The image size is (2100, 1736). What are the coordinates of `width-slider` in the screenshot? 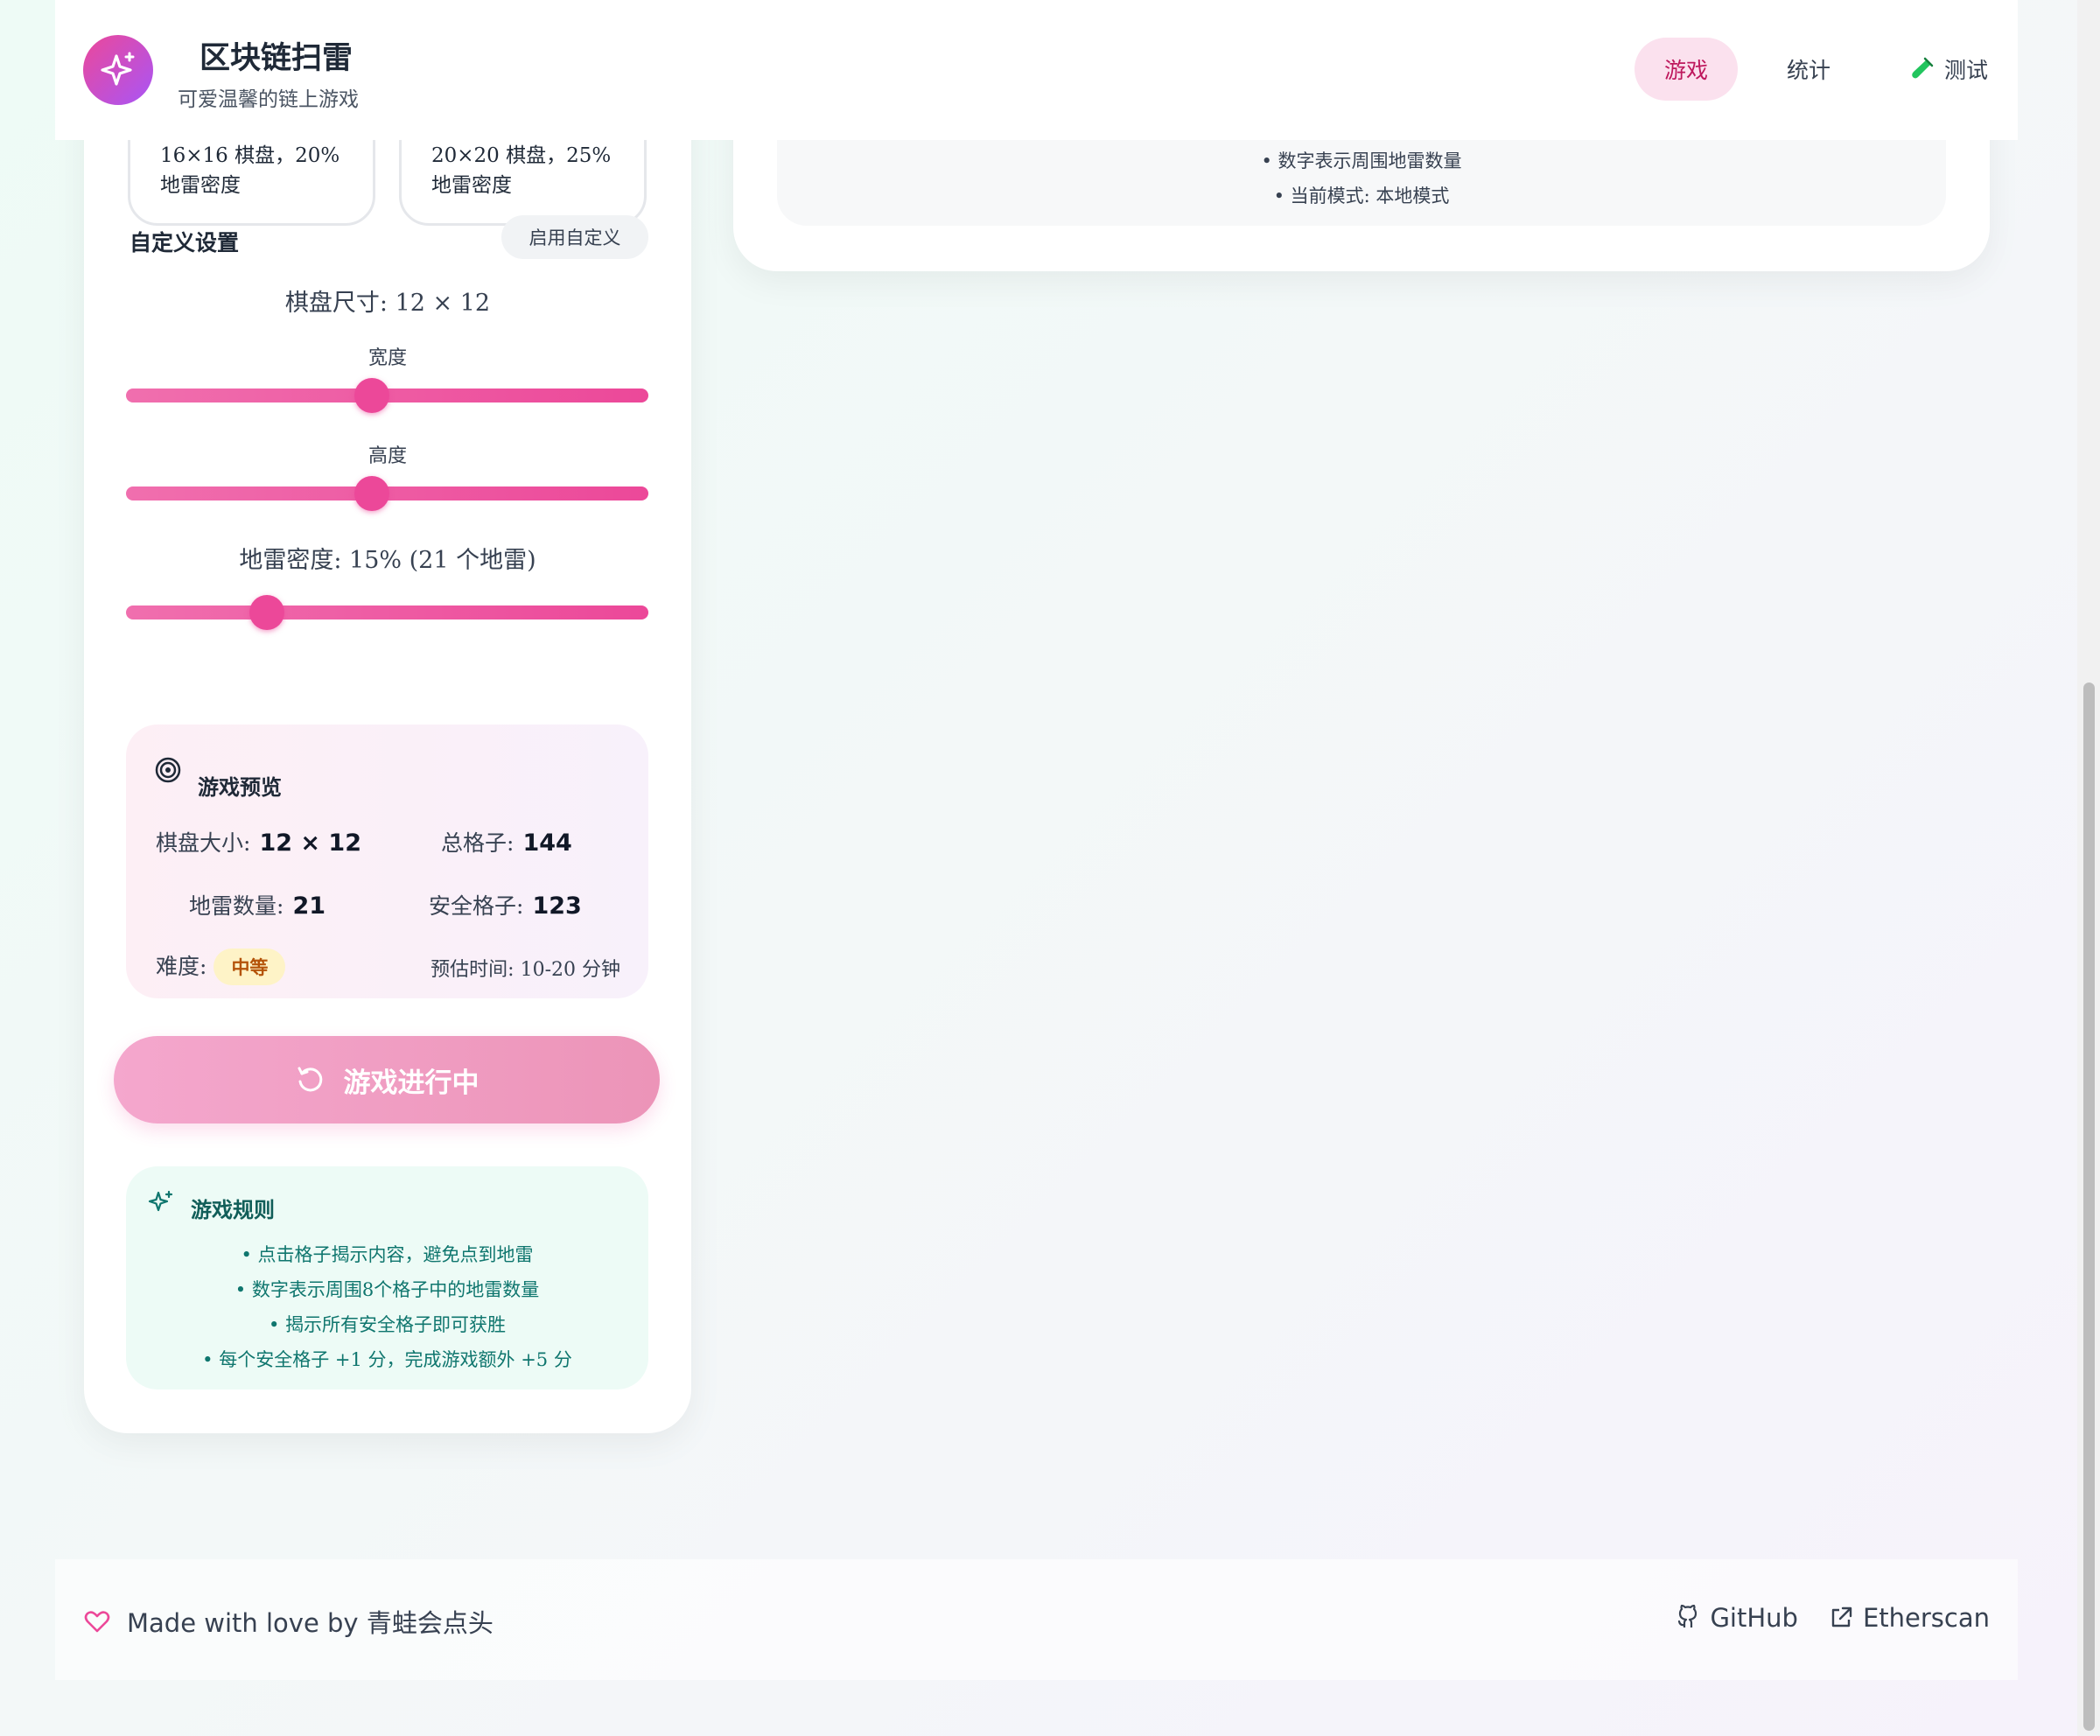 It's located at (387, 395).